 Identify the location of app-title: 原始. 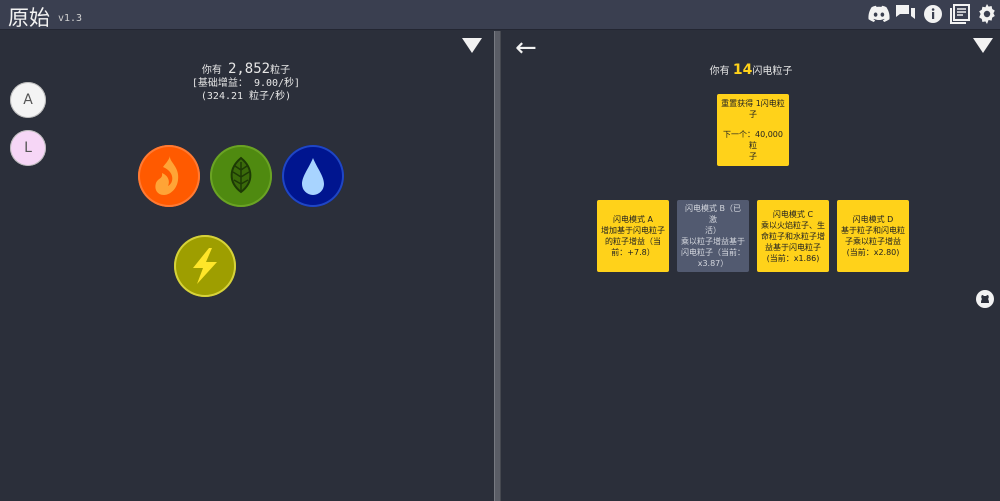
(29, 18).